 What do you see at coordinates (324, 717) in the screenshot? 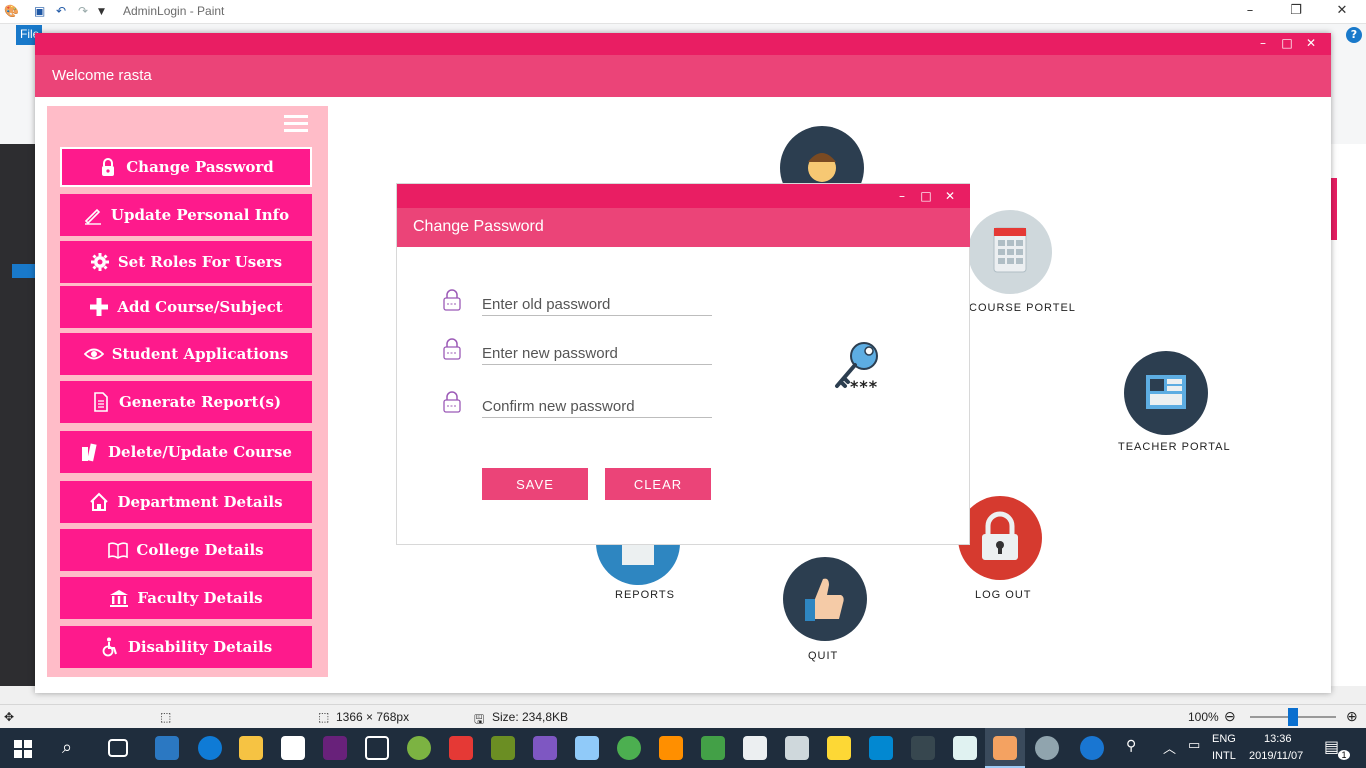
I see `dimensions-icon: ⬚` at bounding box center [324, 717].